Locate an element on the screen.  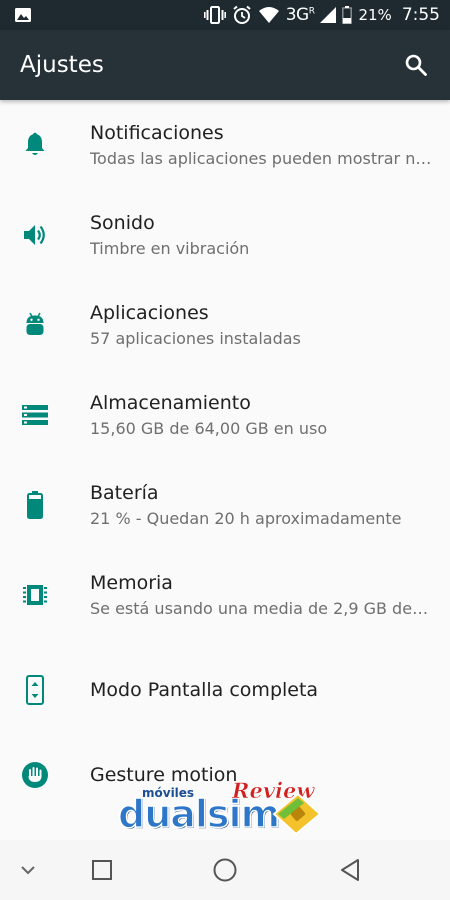
battery-status-icon is located at coordinates (347, 15).